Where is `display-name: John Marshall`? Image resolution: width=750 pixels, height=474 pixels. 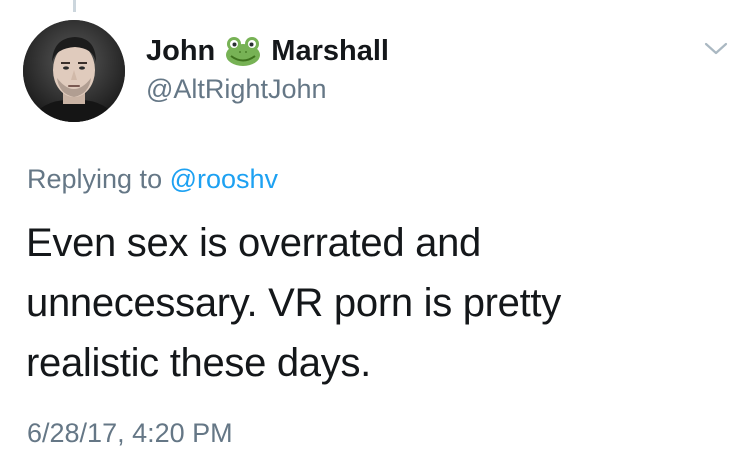 display-name: John Marshall is located at coordinates (267, 51).